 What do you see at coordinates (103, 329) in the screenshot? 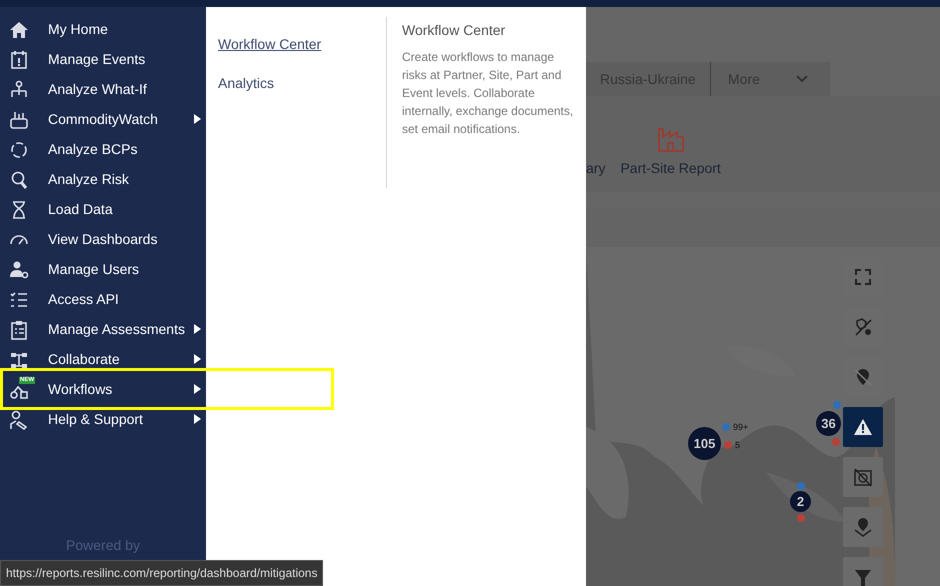
I see `sidebar-item: Manage Assessments` at bounding box center [103, 329].